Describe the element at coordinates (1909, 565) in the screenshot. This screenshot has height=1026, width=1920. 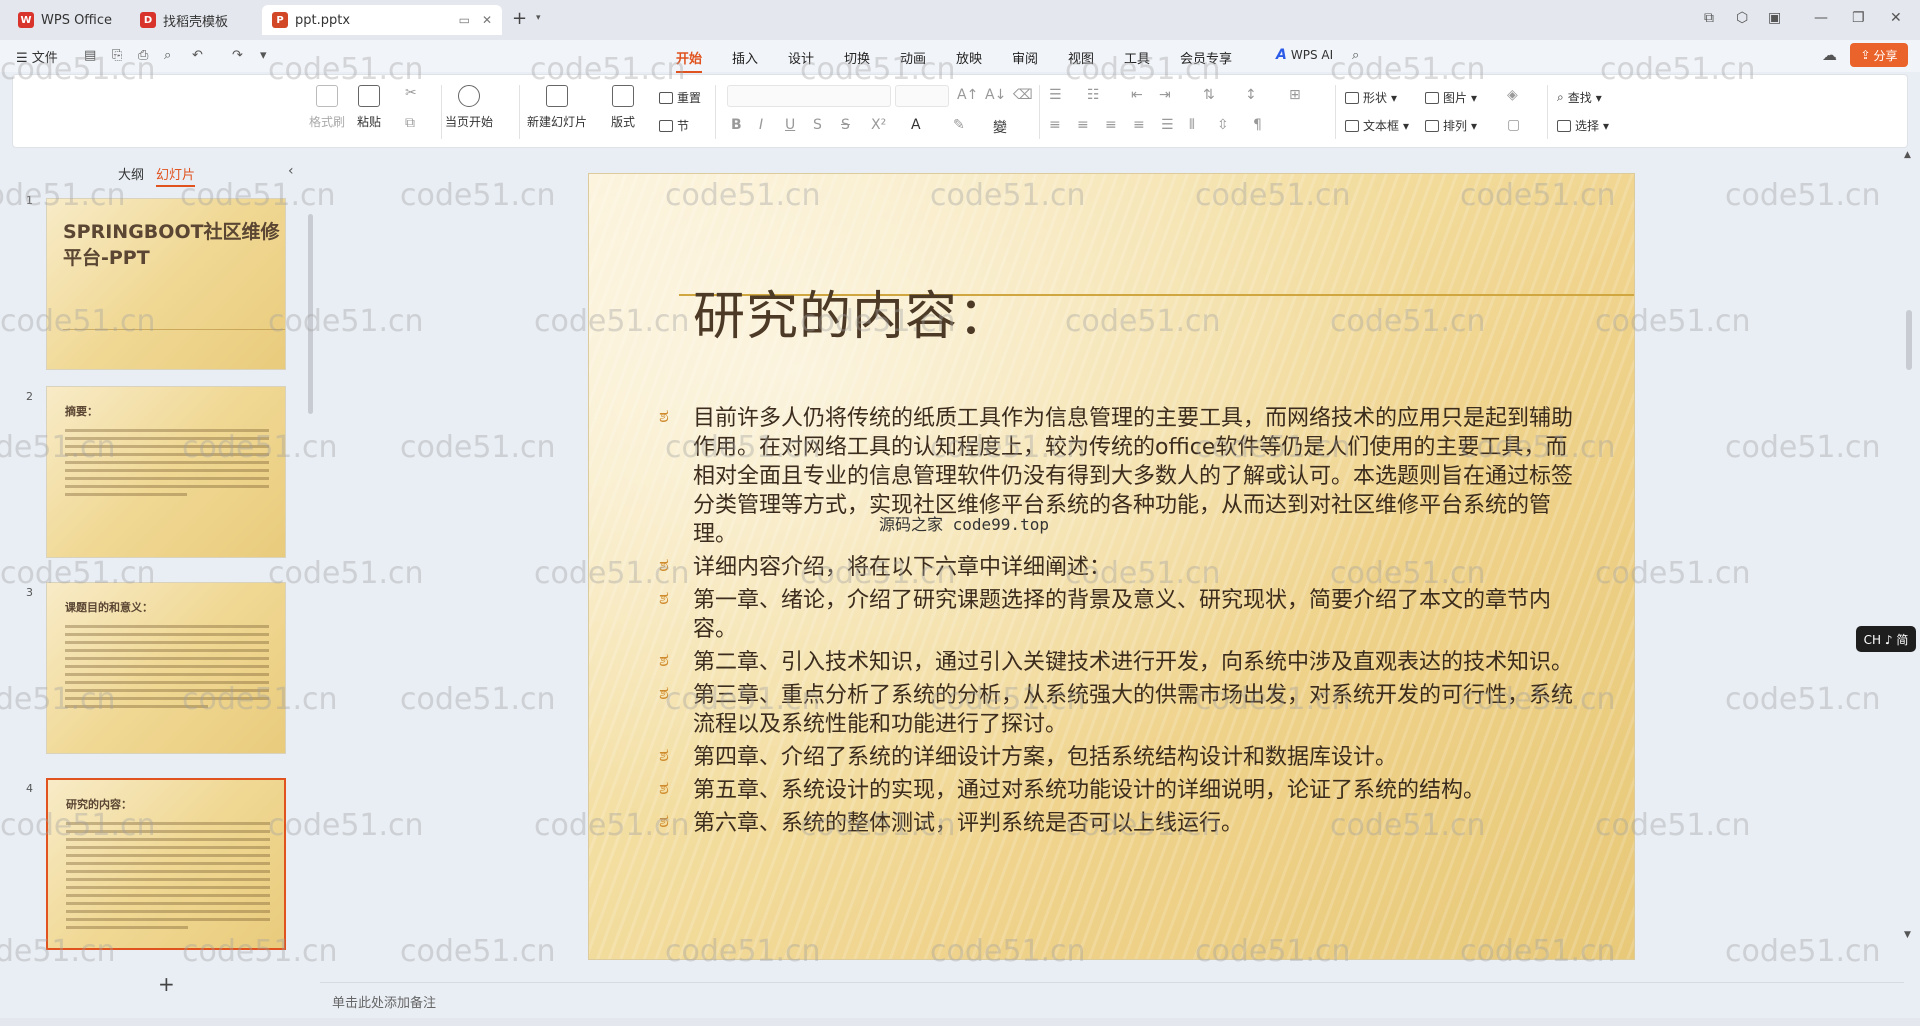
I see `editor-scrollbar: ▲ ▼` at that location.